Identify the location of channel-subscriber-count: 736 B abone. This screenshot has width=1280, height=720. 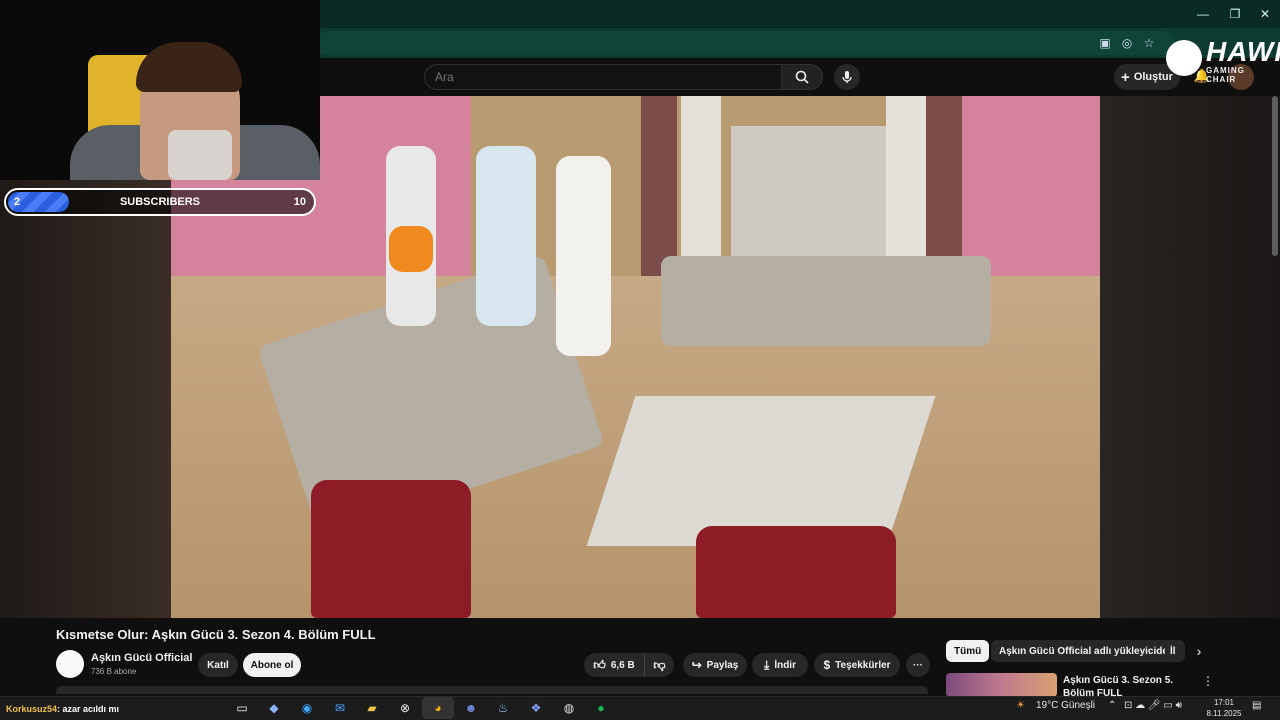
(114, 671).